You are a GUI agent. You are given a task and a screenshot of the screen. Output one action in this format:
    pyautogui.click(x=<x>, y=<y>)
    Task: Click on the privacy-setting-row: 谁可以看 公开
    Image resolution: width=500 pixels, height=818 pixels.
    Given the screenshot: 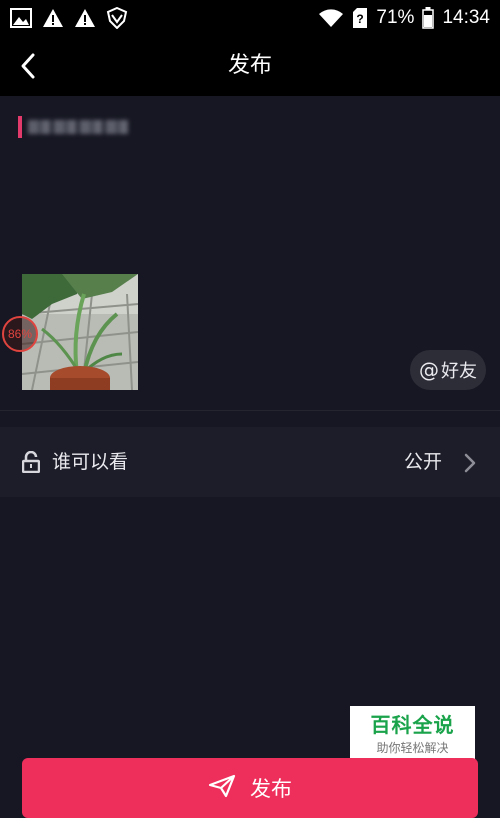 What is the action you would take?
    pyautogui.click(x=250, y=462)
    